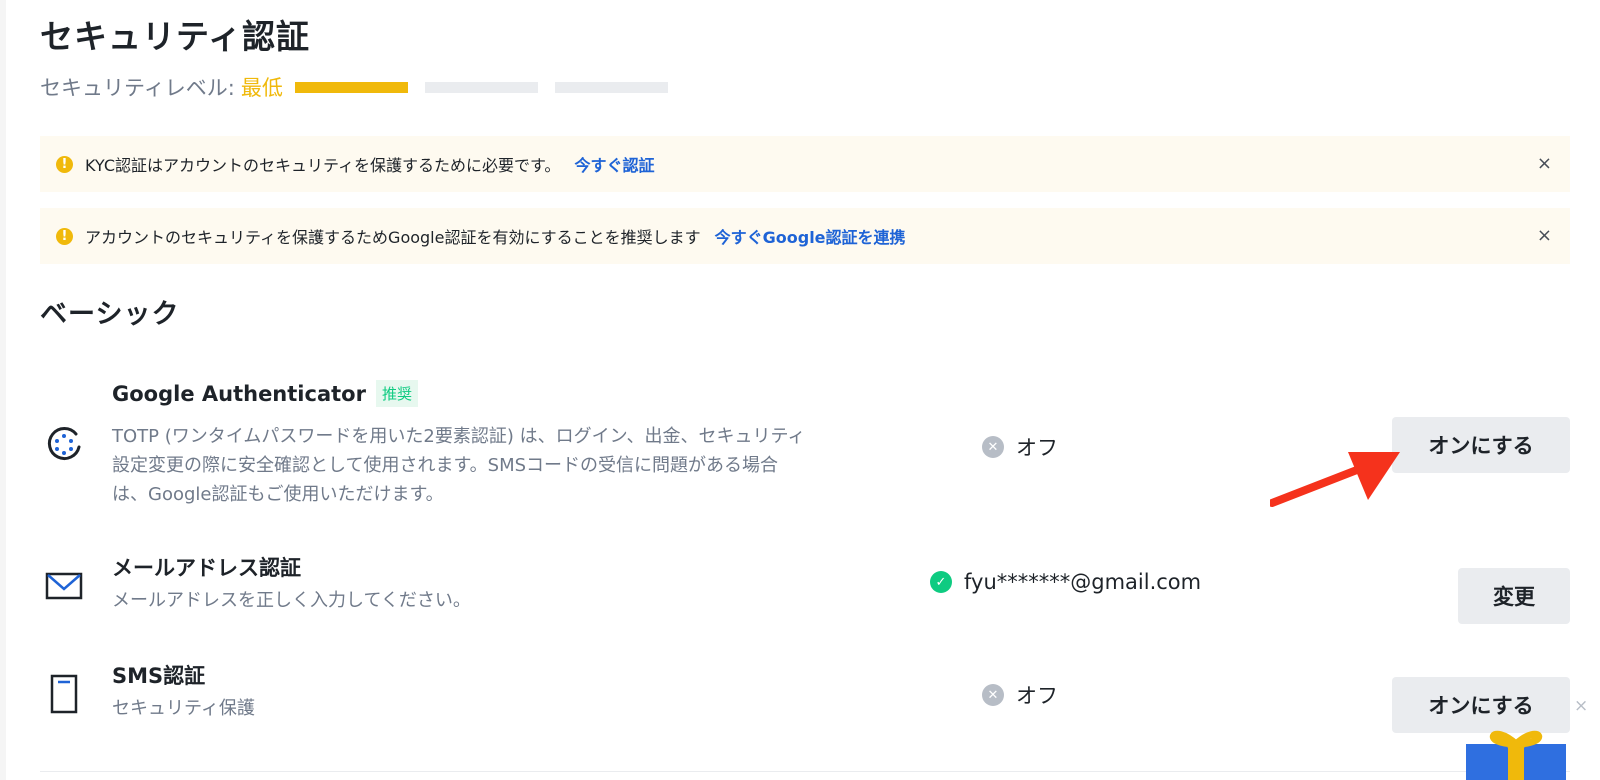 The image size is (1600, 780). What do you see at coordinates (1083, 582) in the screenshot?
I see `status-email: fyu*******@gmail.com` at bounding box center [1083, 582].